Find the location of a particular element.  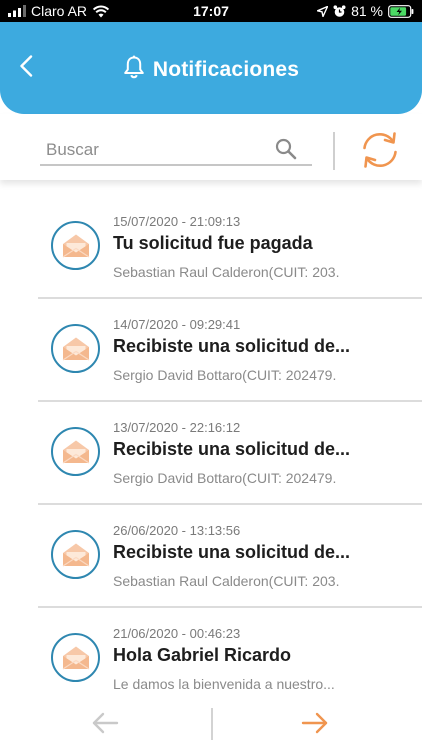

notification-date: 13/07/2020 - 22:16:12 is located at coordinates (177, 427).